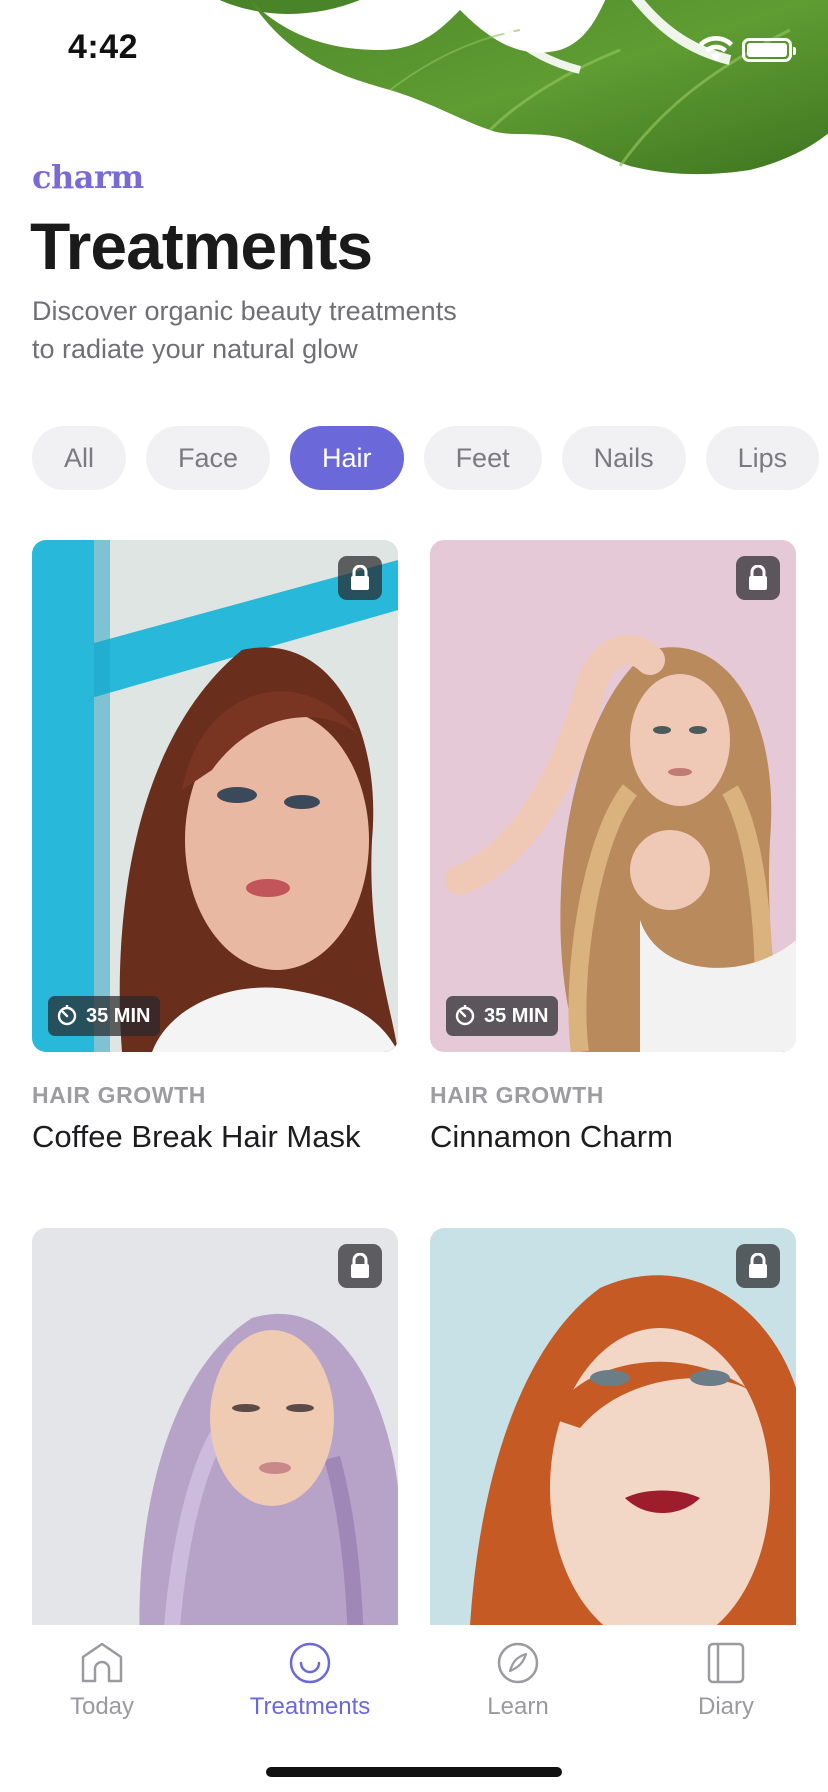  What do you see at coordinates (518, 1706) in the screenshot?
I see `tab-label: Learn` at bounding box center [518, 1706].